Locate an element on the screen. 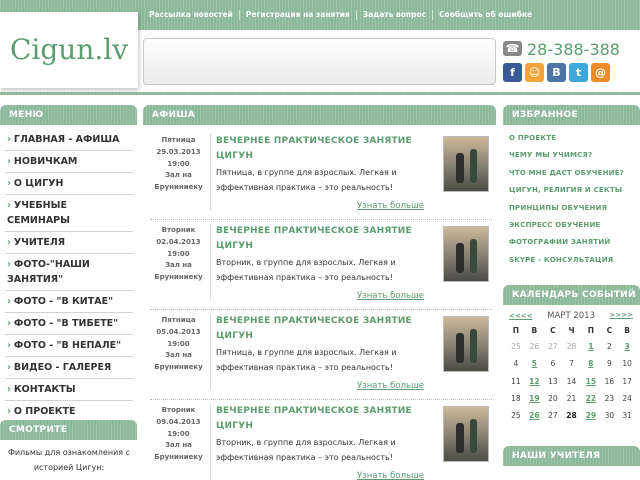 The width and height of the screenshot is (640, 480). favorites-link: О ПРОЕКТЕ is located at coordinates (571, 138).